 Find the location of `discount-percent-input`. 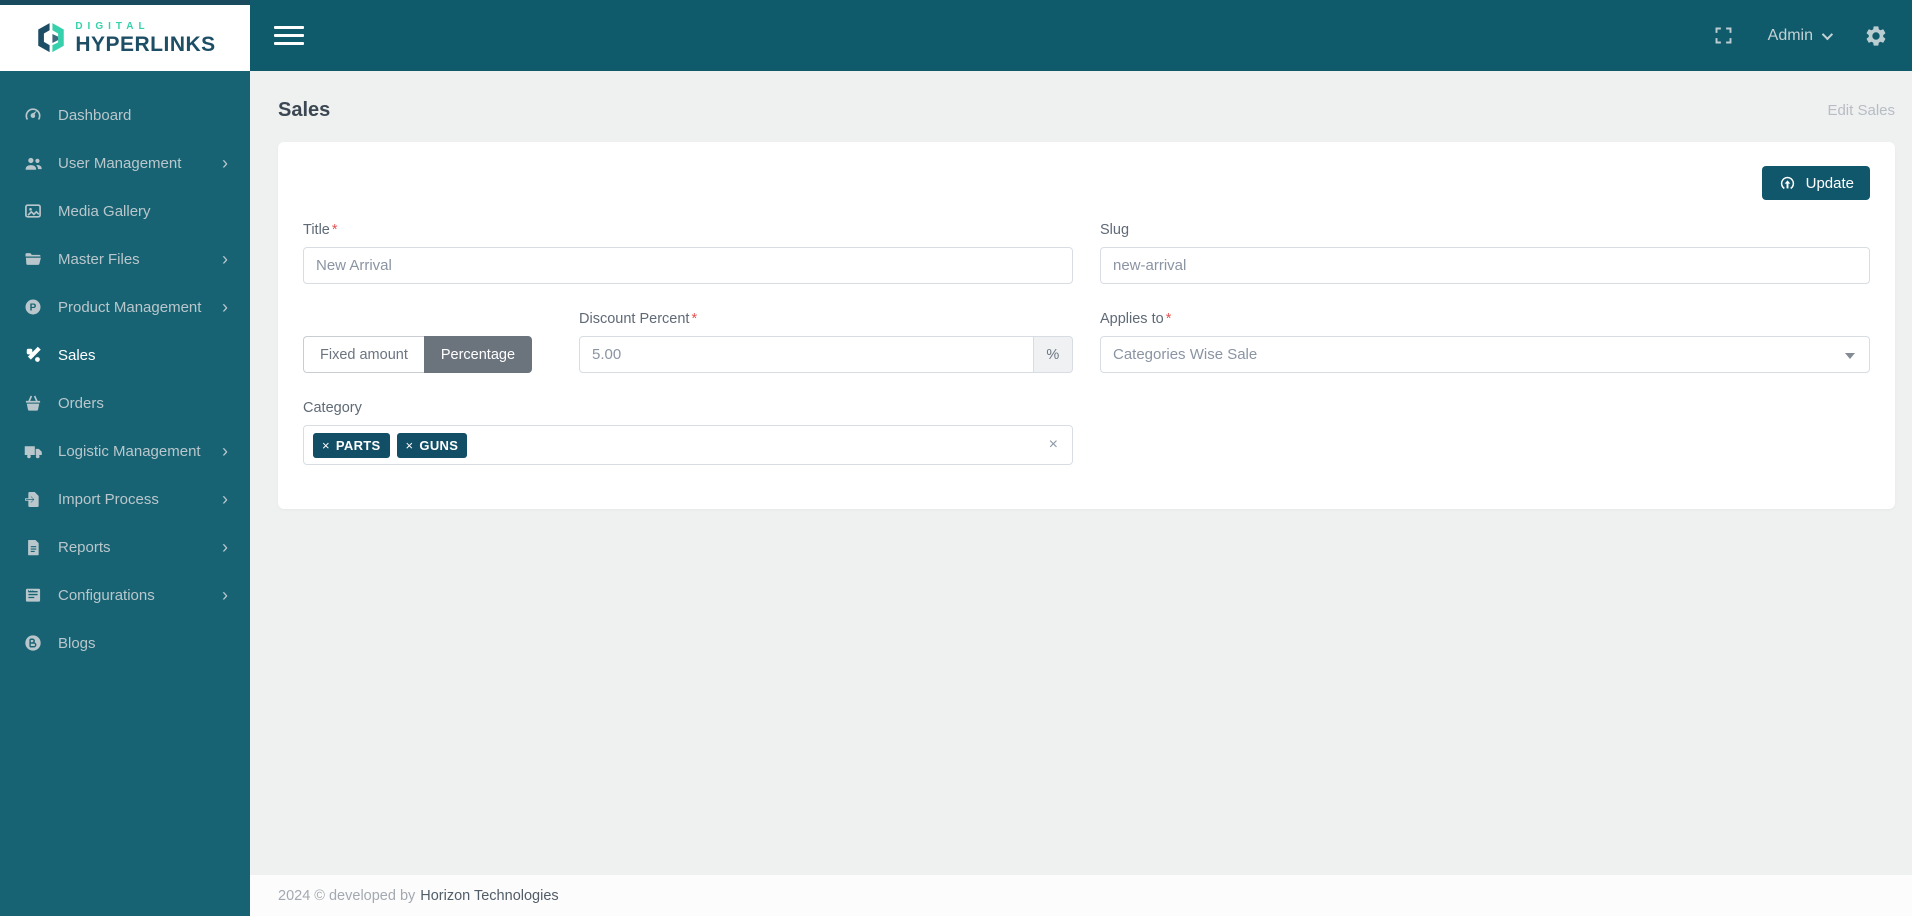

discount-percent-input is located at coordinates (806, 354).